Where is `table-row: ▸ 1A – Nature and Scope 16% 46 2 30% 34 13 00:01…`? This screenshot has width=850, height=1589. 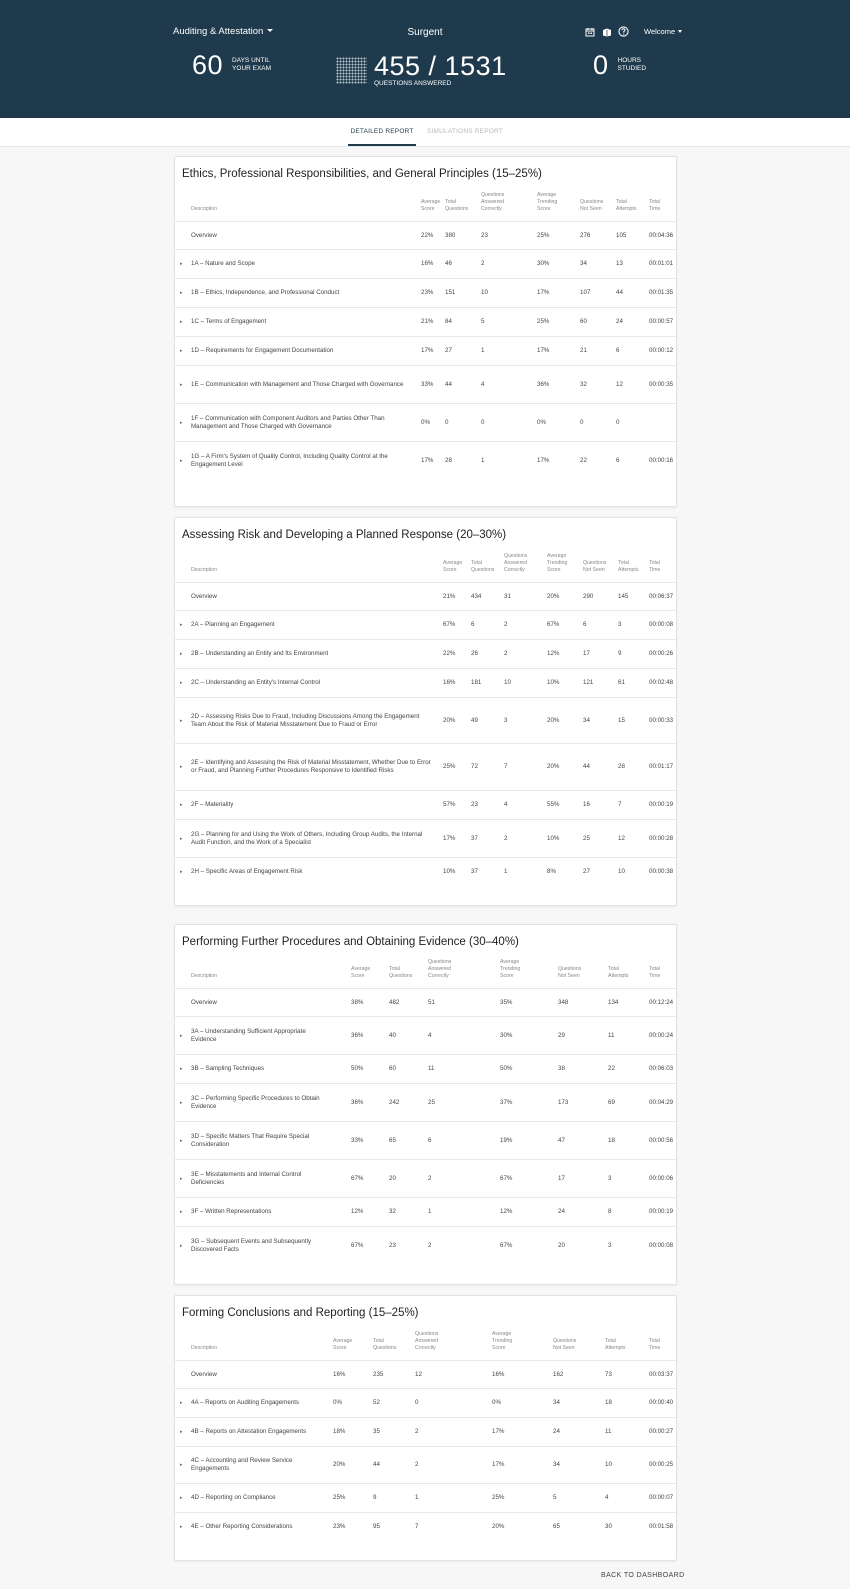
table-row: ▸ 1A – Nature and Scope 16% 46 2 30% 34 13 00:01… is located at coordinates (425, 263).